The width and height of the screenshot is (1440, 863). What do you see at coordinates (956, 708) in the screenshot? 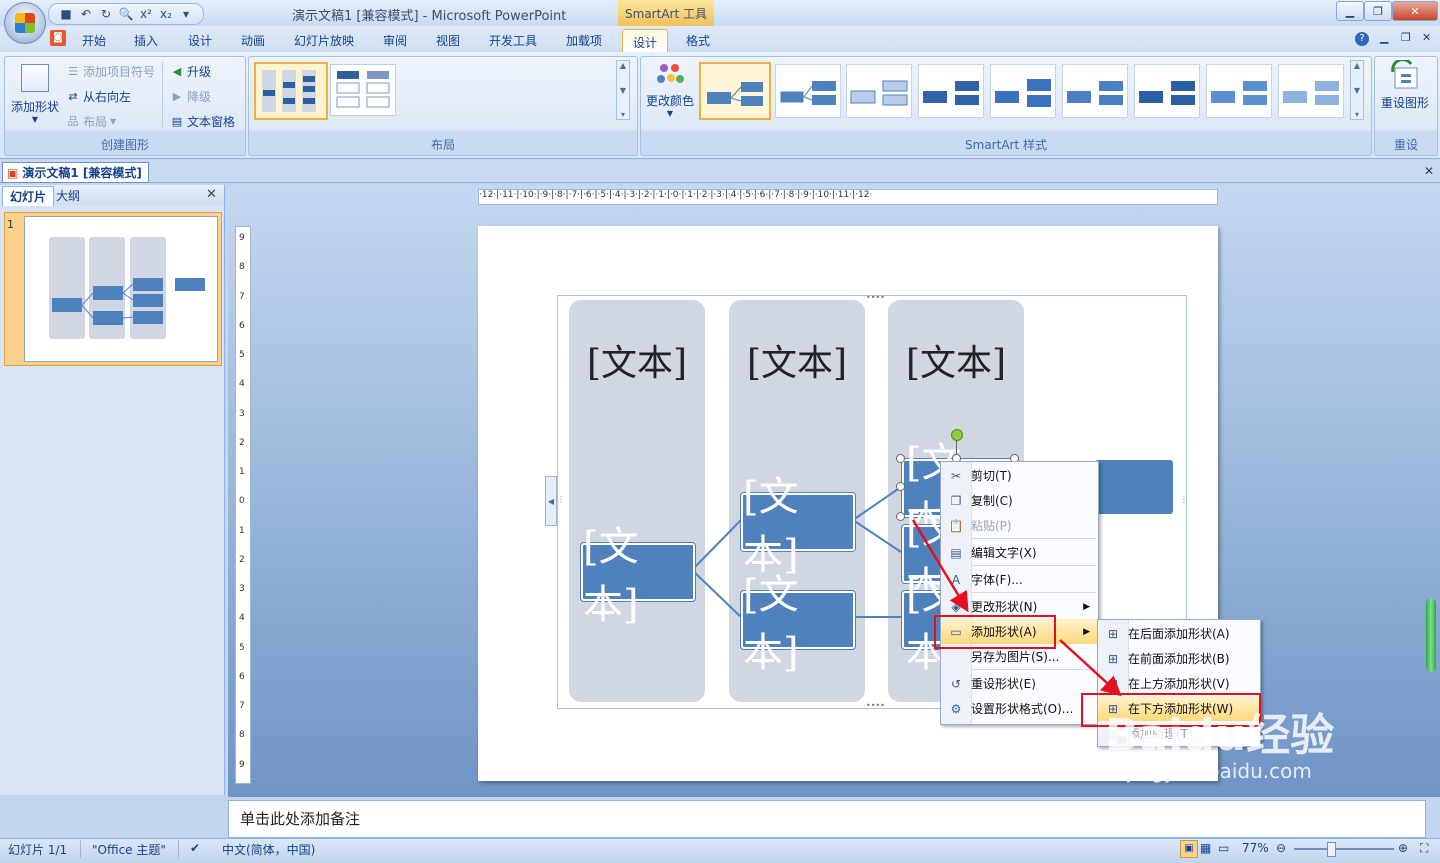
I see `format-shape-icon: ⚙` at bounding box center [956, 708].